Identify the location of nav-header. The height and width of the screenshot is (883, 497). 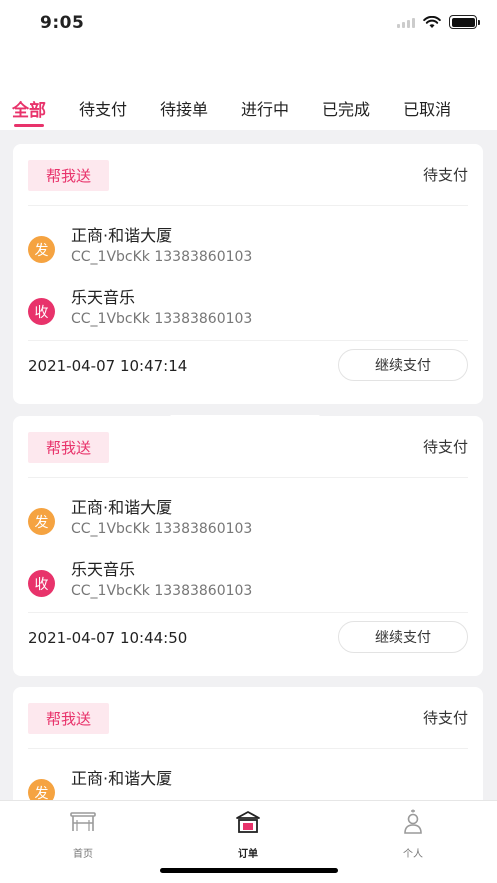
(248, 68).